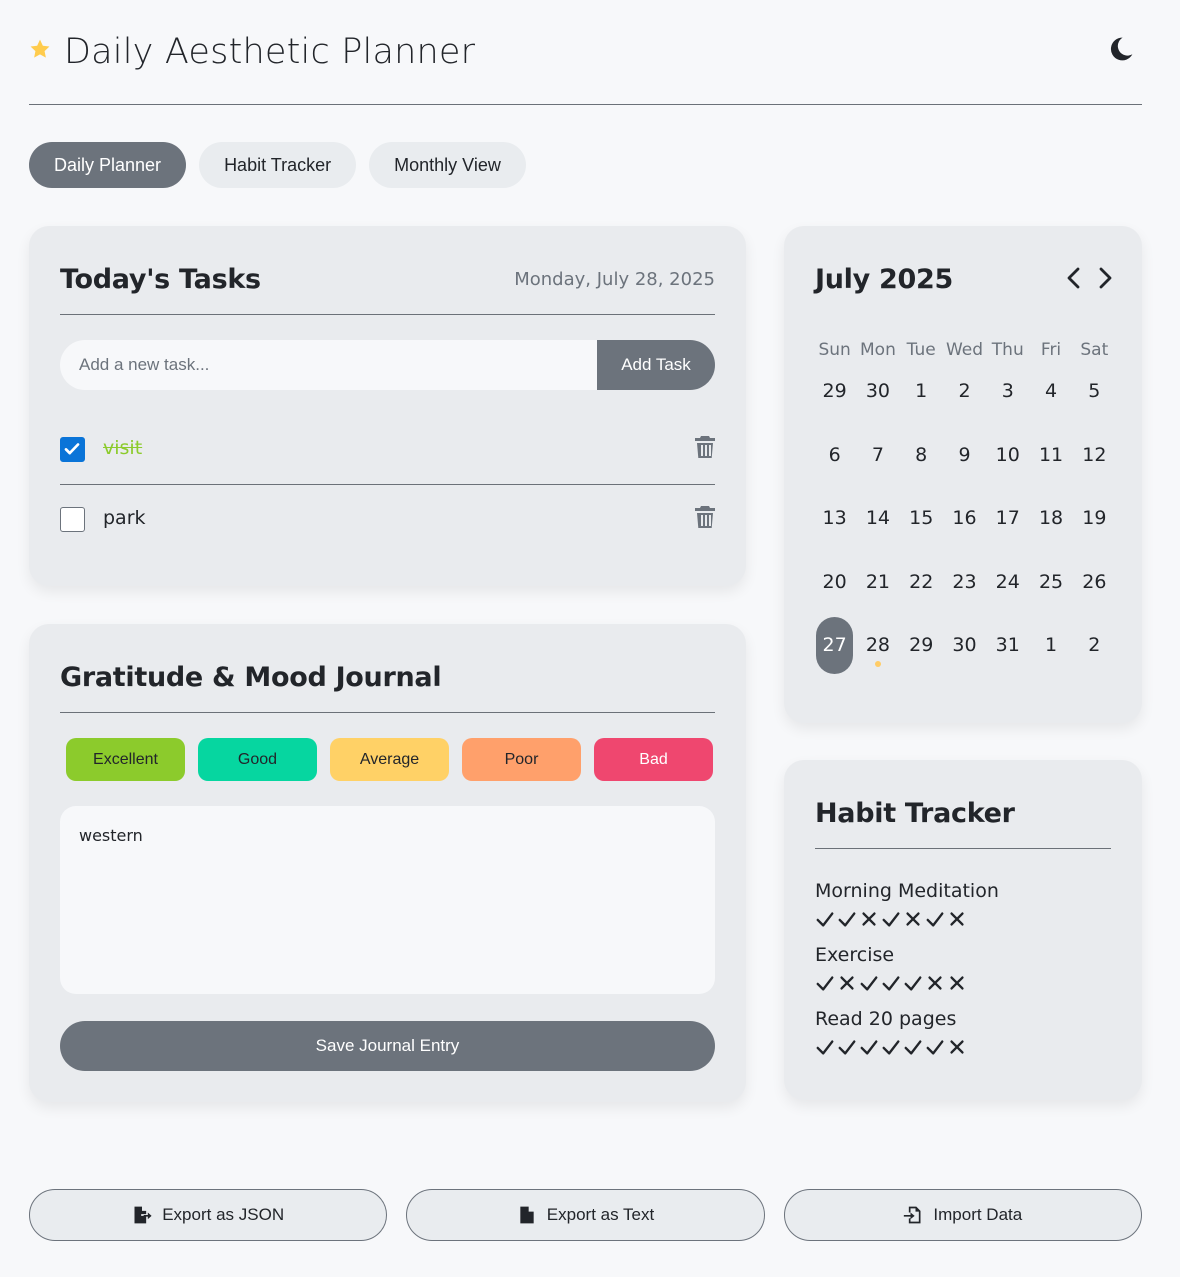 Image resolution: width=1180 pixels, height=1277 pixels. I want to click on calendar-day: 20, so click(834, 583).